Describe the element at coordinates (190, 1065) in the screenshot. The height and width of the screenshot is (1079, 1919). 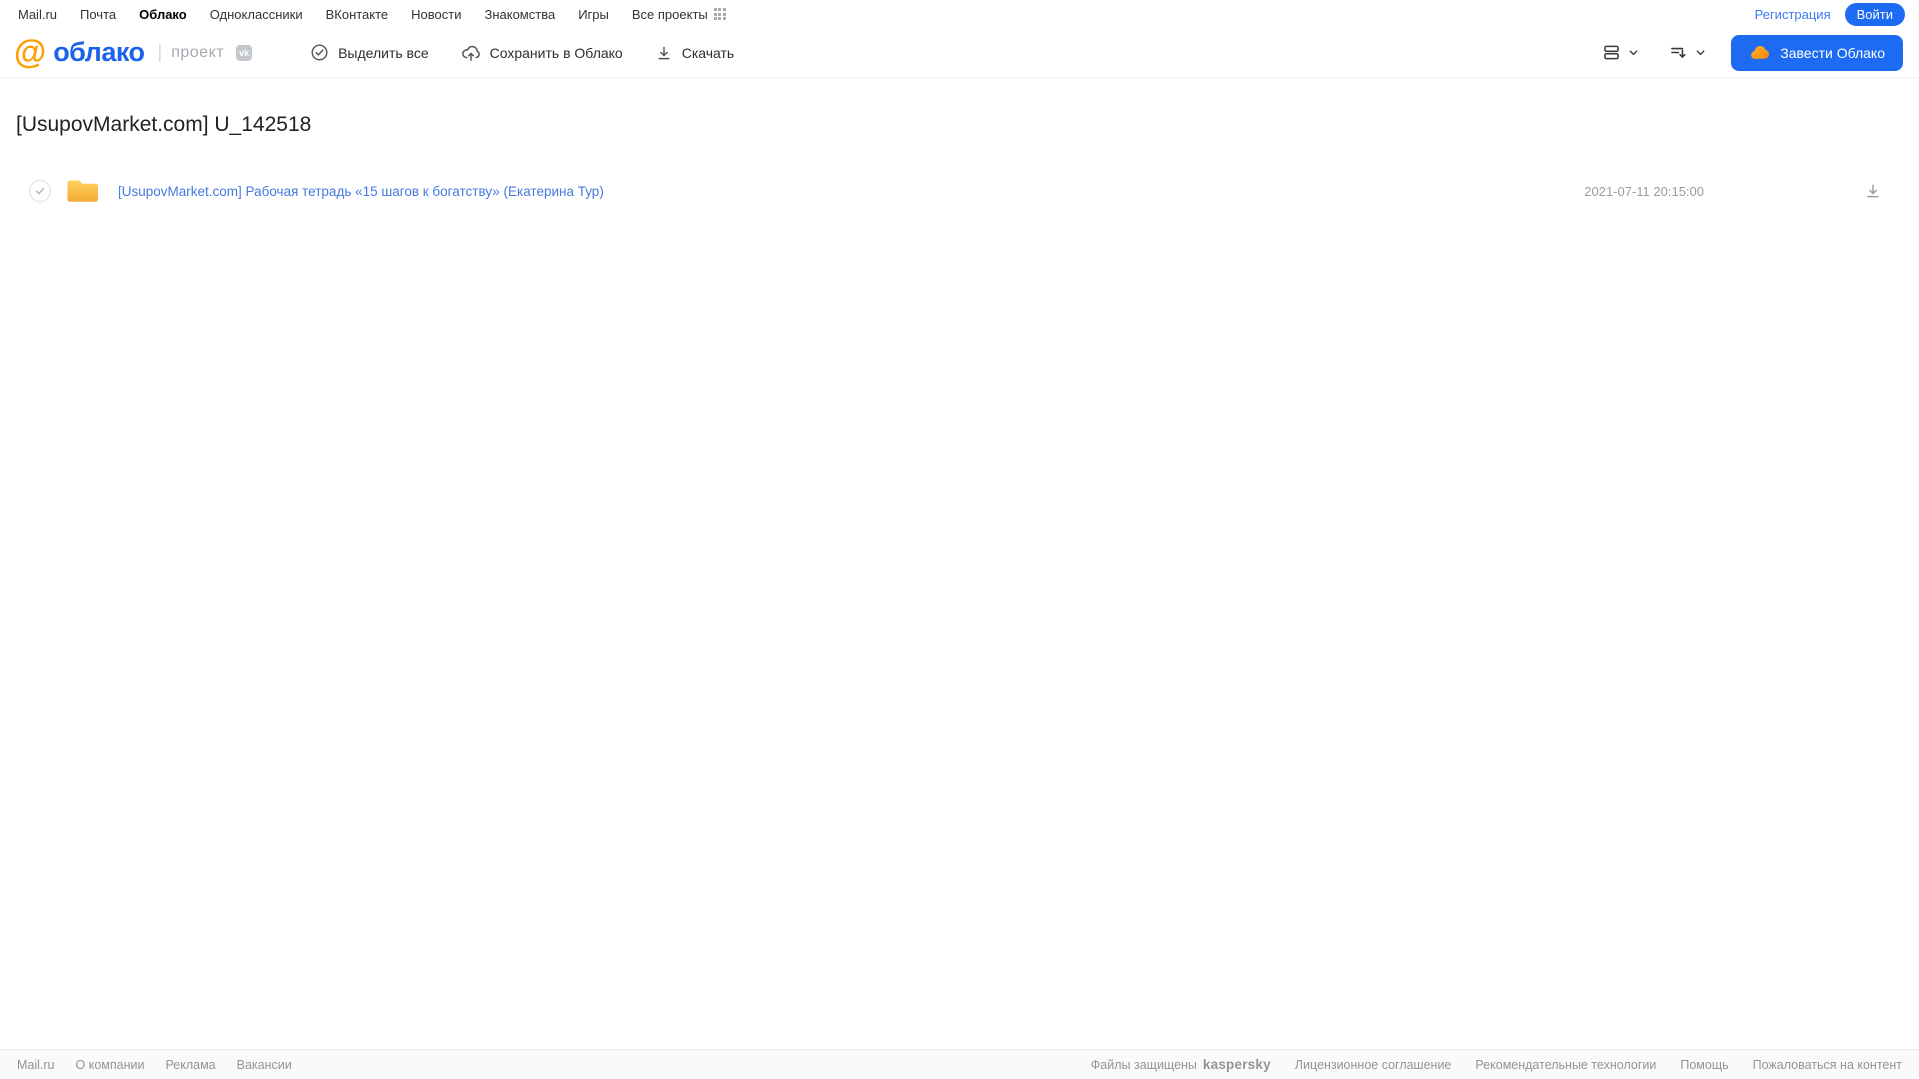
I see `footer-link-ads: Реклама` at that location.